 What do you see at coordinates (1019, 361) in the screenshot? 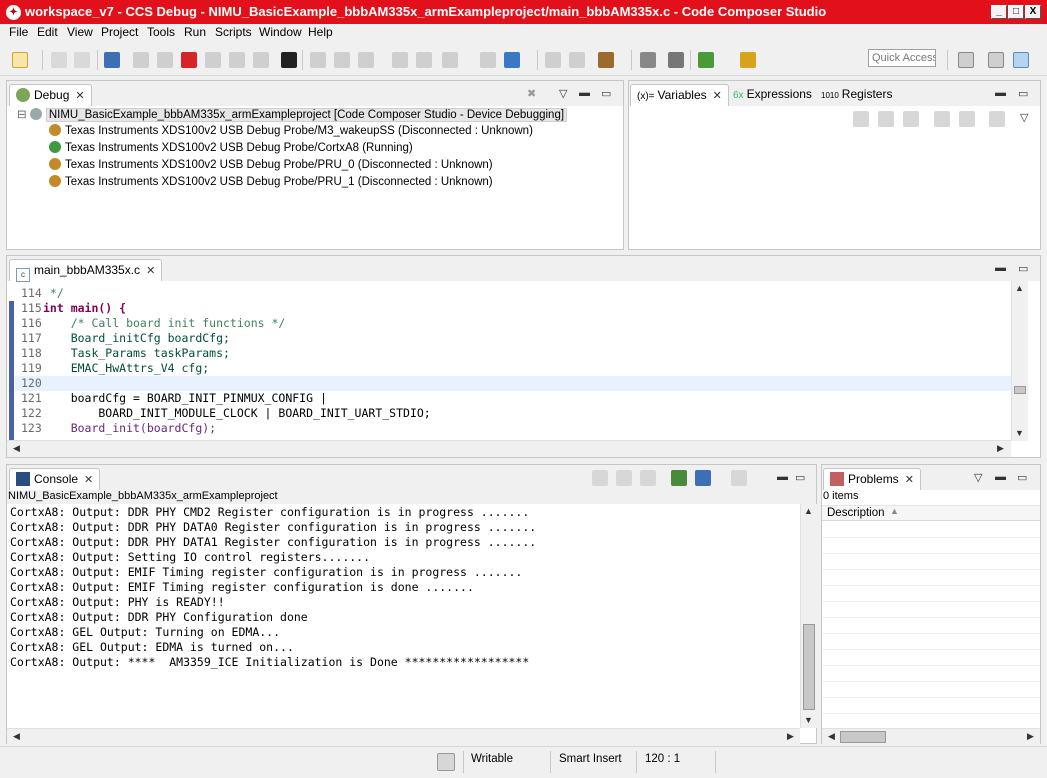
I see `editor-vertical-scrollbar: ▲ ▼` at bounding box center [1019, 361].